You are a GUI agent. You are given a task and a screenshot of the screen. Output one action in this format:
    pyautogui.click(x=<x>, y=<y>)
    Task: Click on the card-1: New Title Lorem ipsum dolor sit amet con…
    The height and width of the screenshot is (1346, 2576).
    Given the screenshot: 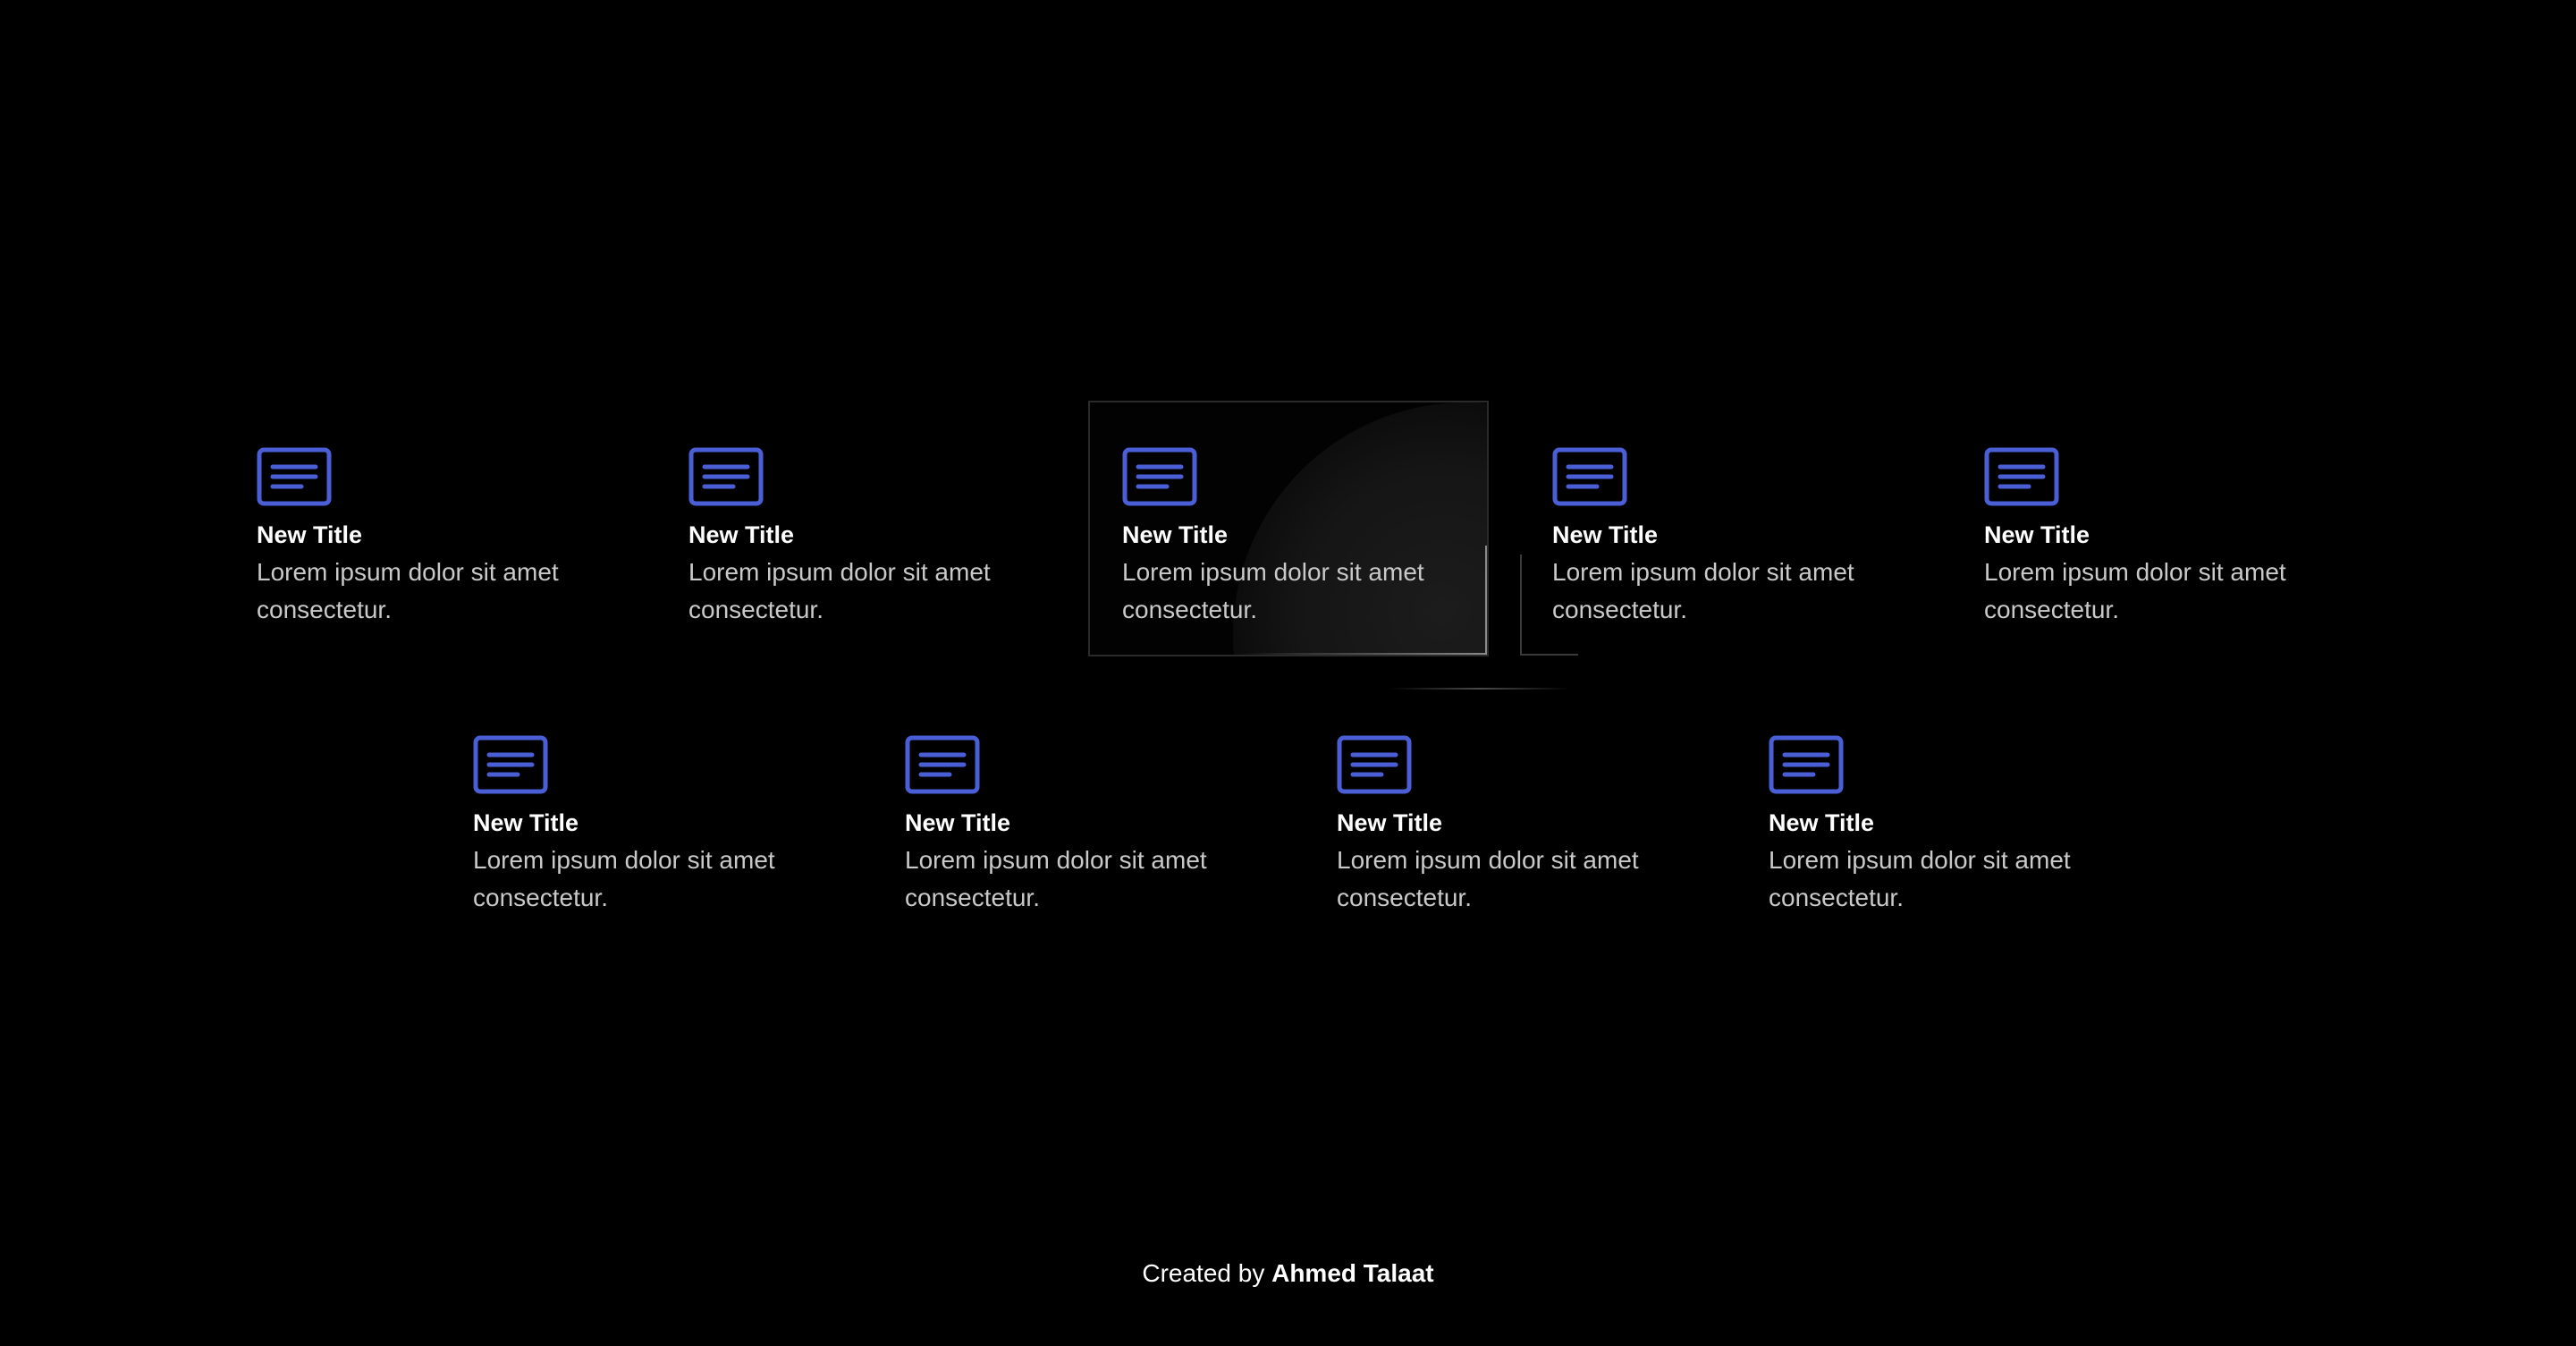 What is the action you would take?
    pyautogui.click(x=424, y=530)
    